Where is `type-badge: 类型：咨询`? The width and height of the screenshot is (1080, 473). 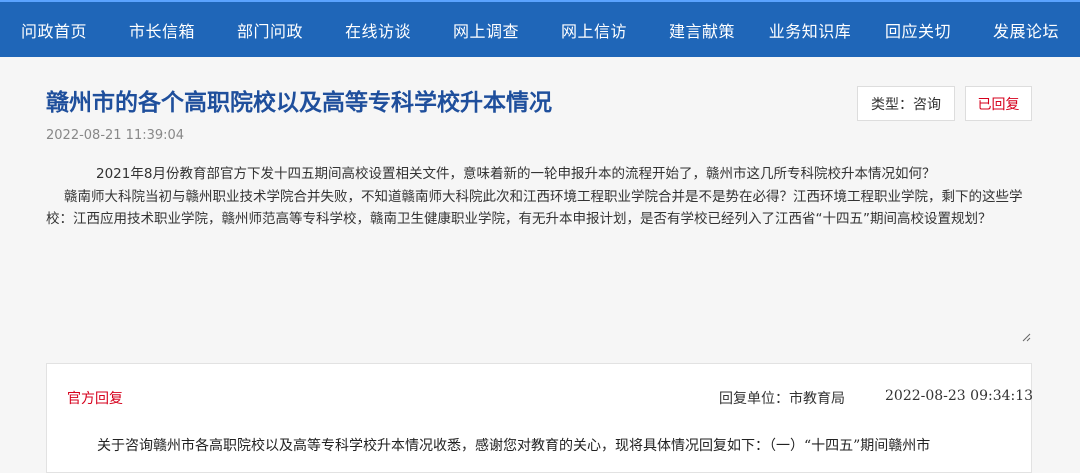
type-badge: 类型：咨询 is located at coordinates (906, 103).